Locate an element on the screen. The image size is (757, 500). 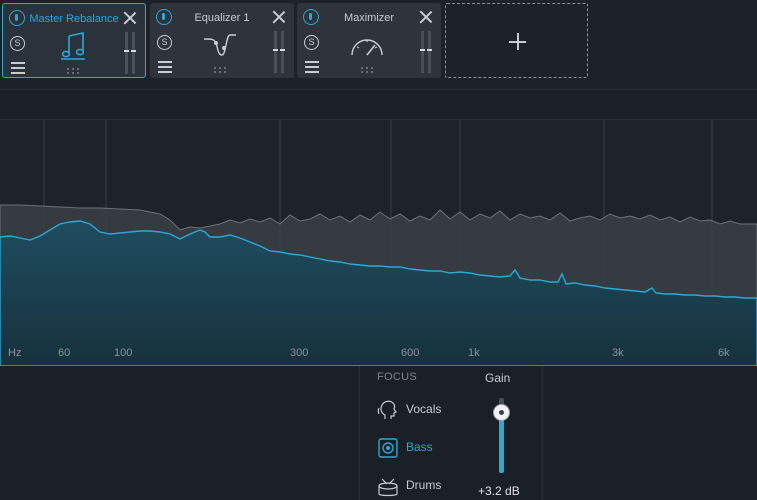
plus-icon is located at coordinates (517, 41).